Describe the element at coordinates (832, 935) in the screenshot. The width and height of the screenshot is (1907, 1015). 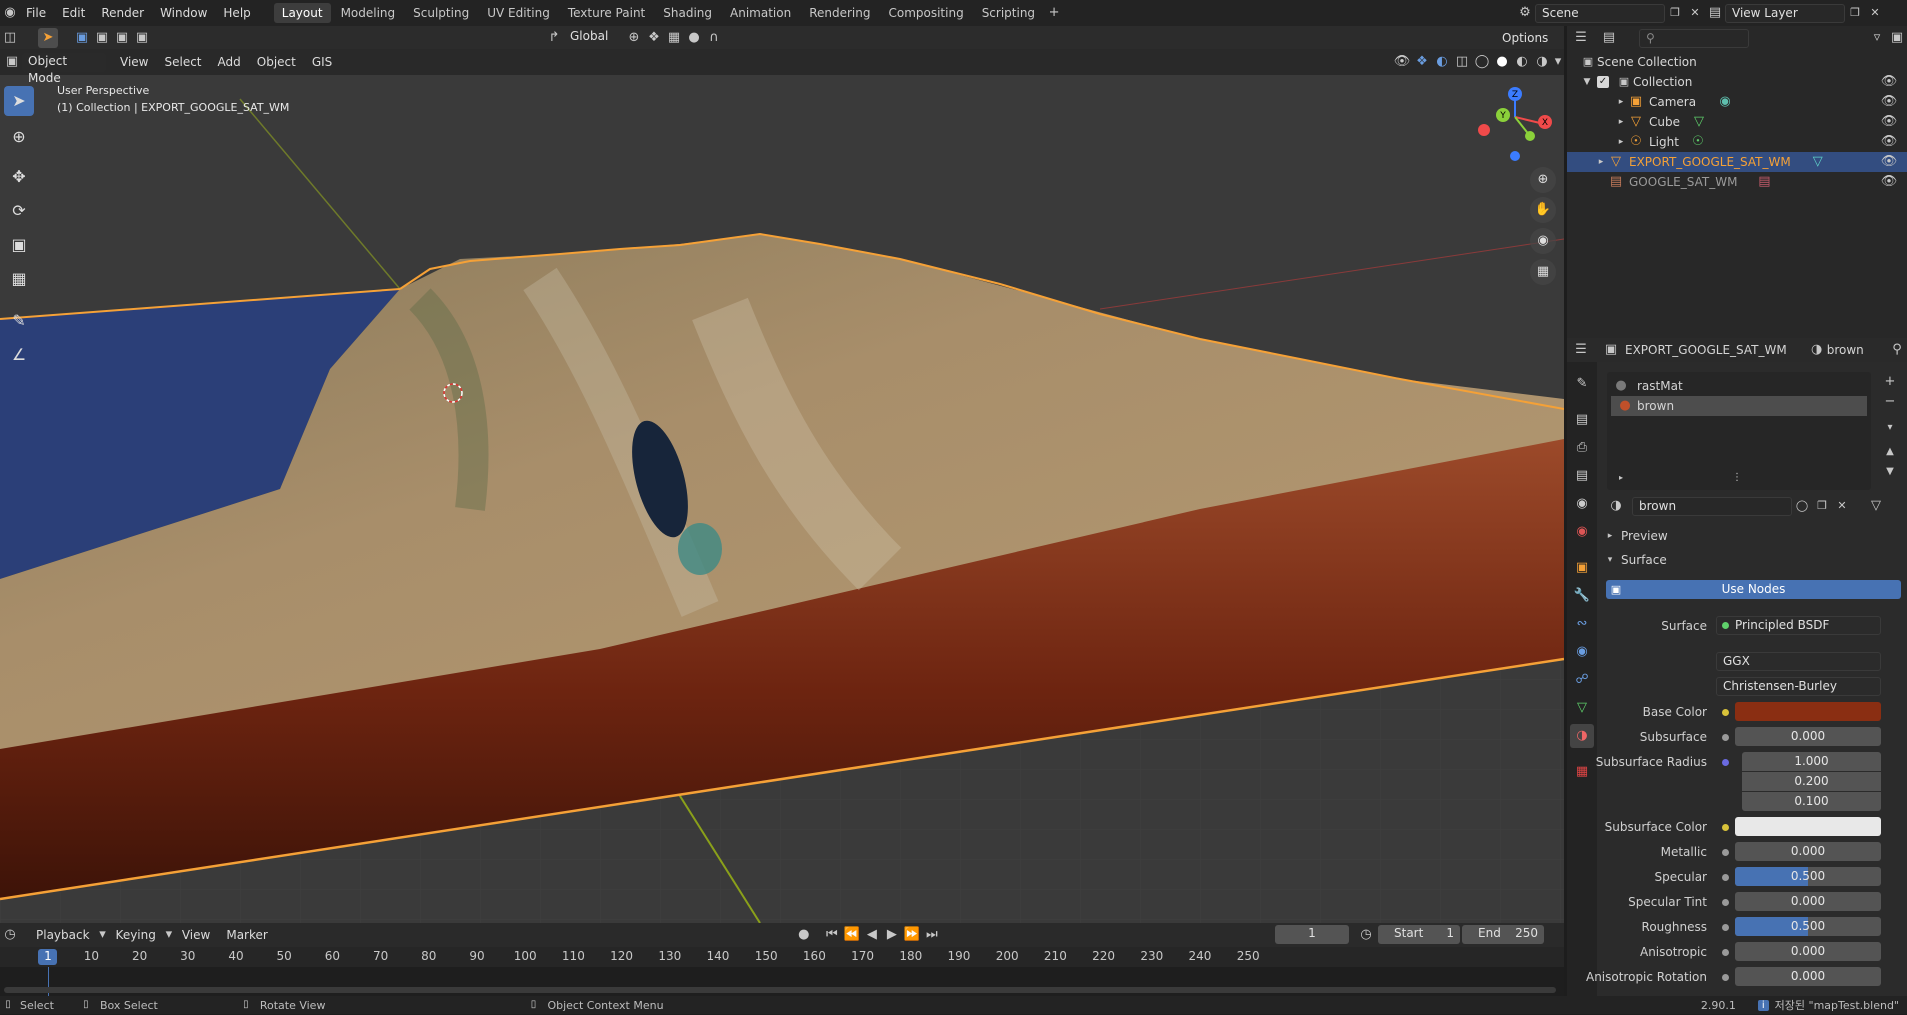
I see `jump-start-icon: ⏮` at that location.